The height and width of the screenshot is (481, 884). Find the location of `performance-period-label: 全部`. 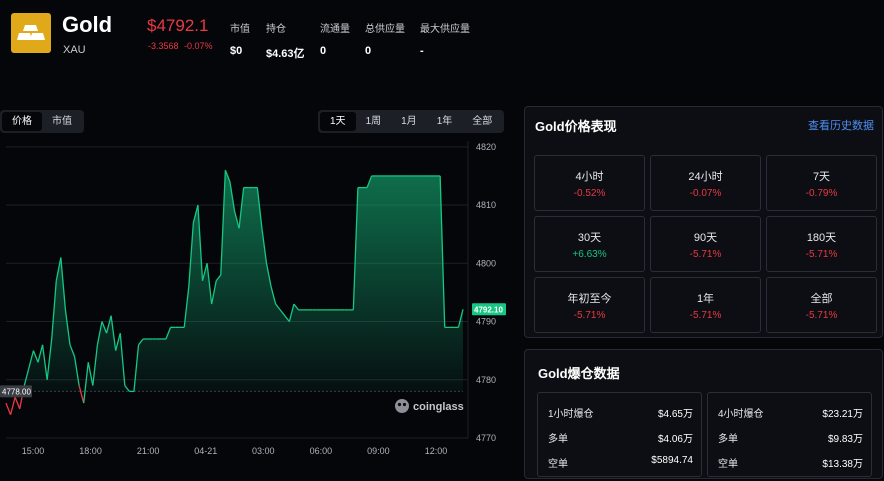

performance-period-label: 全部 is located at coordinates (821, 299).